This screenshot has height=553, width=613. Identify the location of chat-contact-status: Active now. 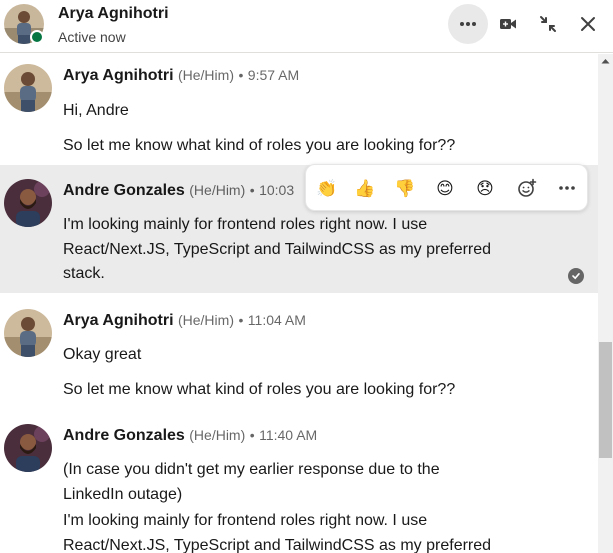
(92, 37).